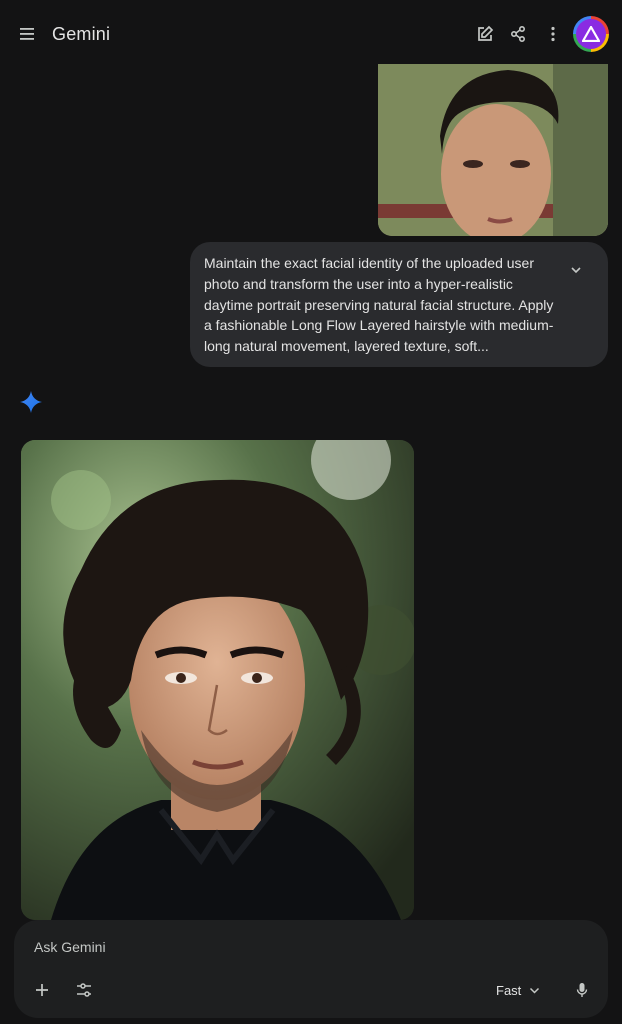 The width and height of the screenshot is (622, 1024). I want to click on plus-icon, so click(42, 990).